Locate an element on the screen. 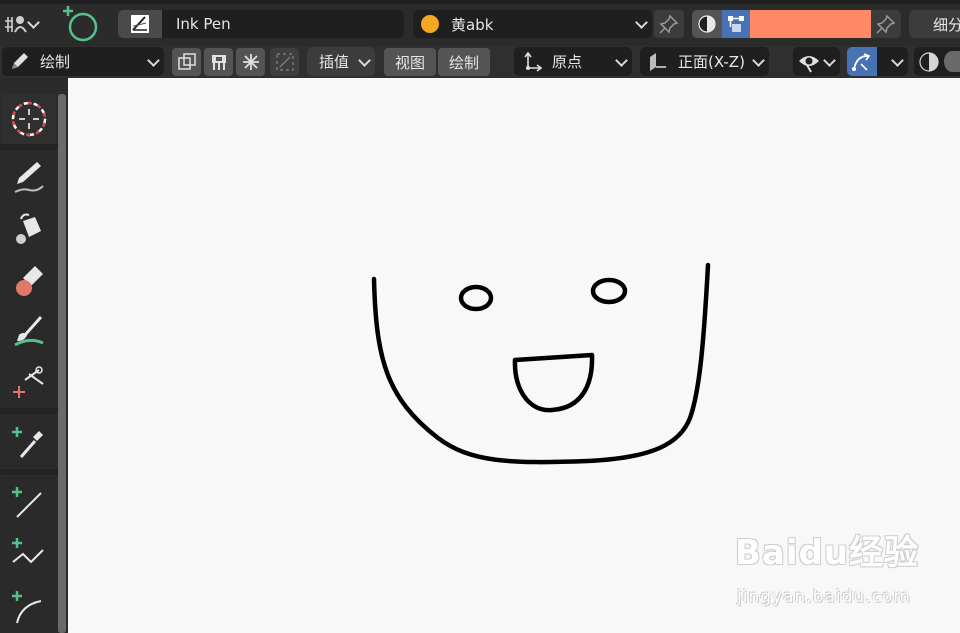  snowflake-icon is located at coordinates (250, 62).